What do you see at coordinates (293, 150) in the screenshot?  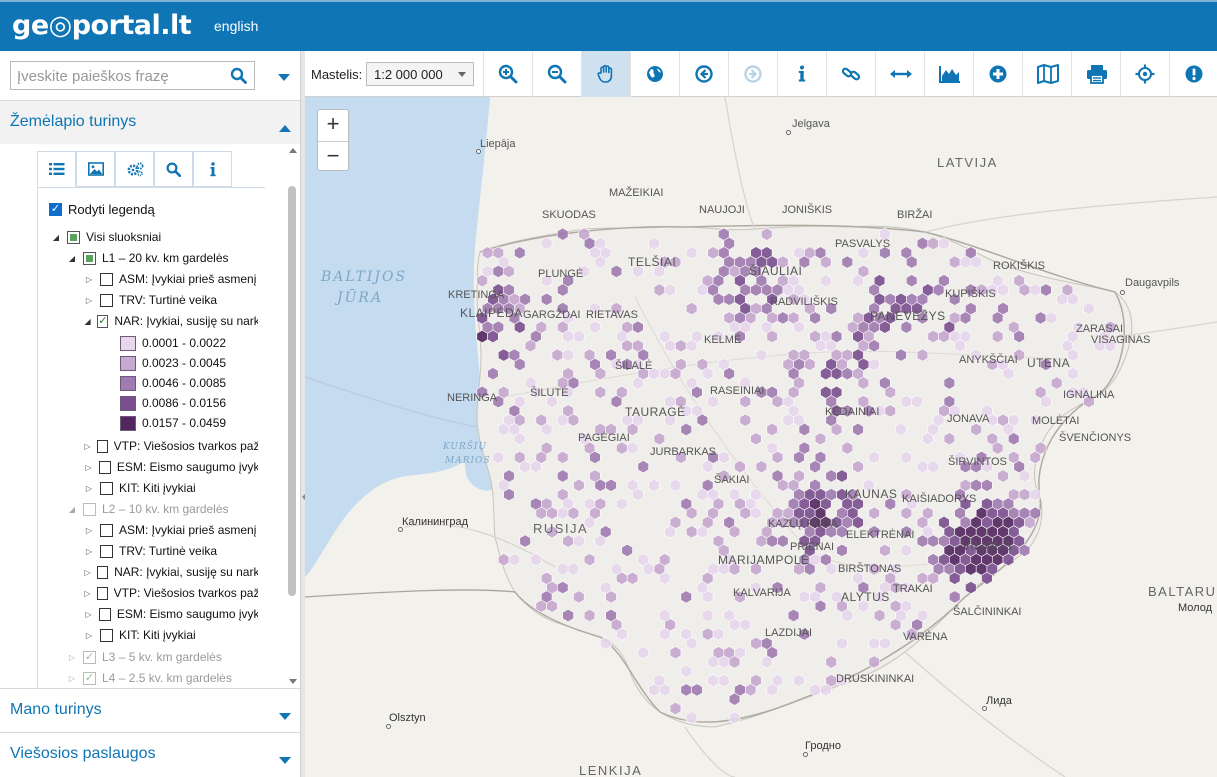 I see `scroll-up-icon` at bounding box center [293, 150].